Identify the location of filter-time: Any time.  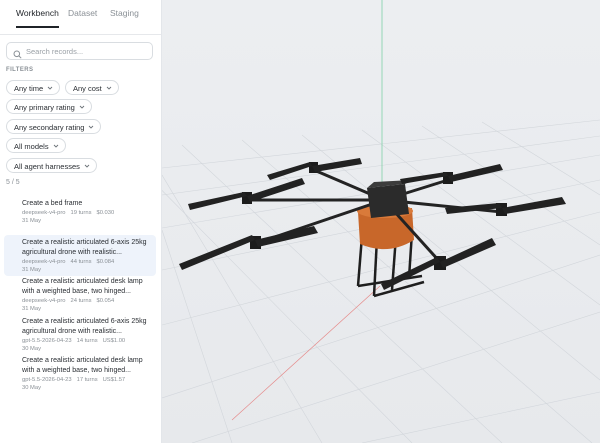
(33, 87).